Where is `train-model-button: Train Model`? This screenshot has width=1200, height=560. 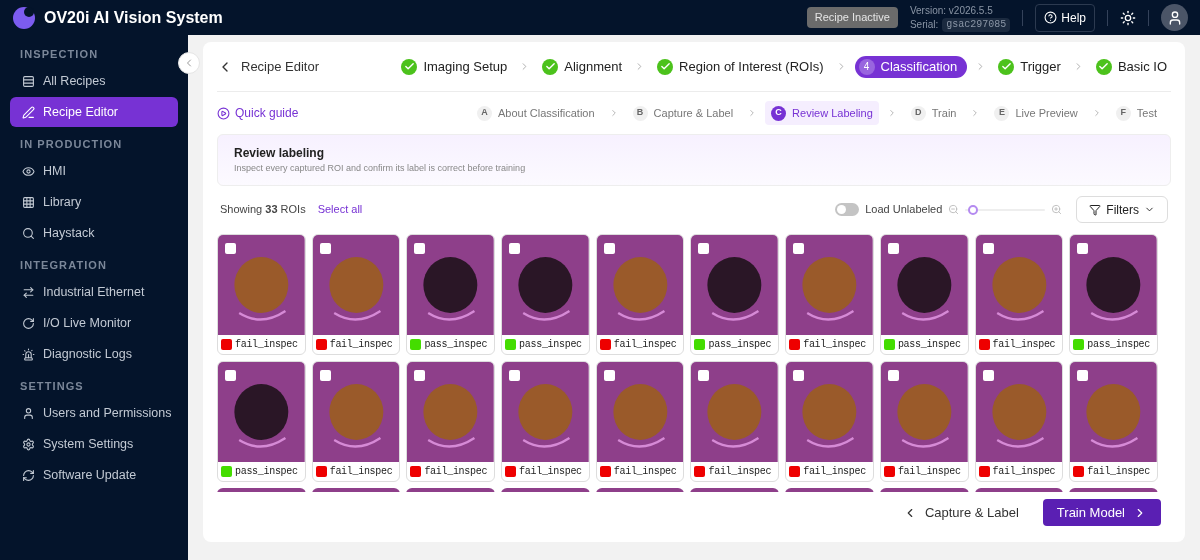
train-model-button: Train Model is located at coordinates (1101, 512).